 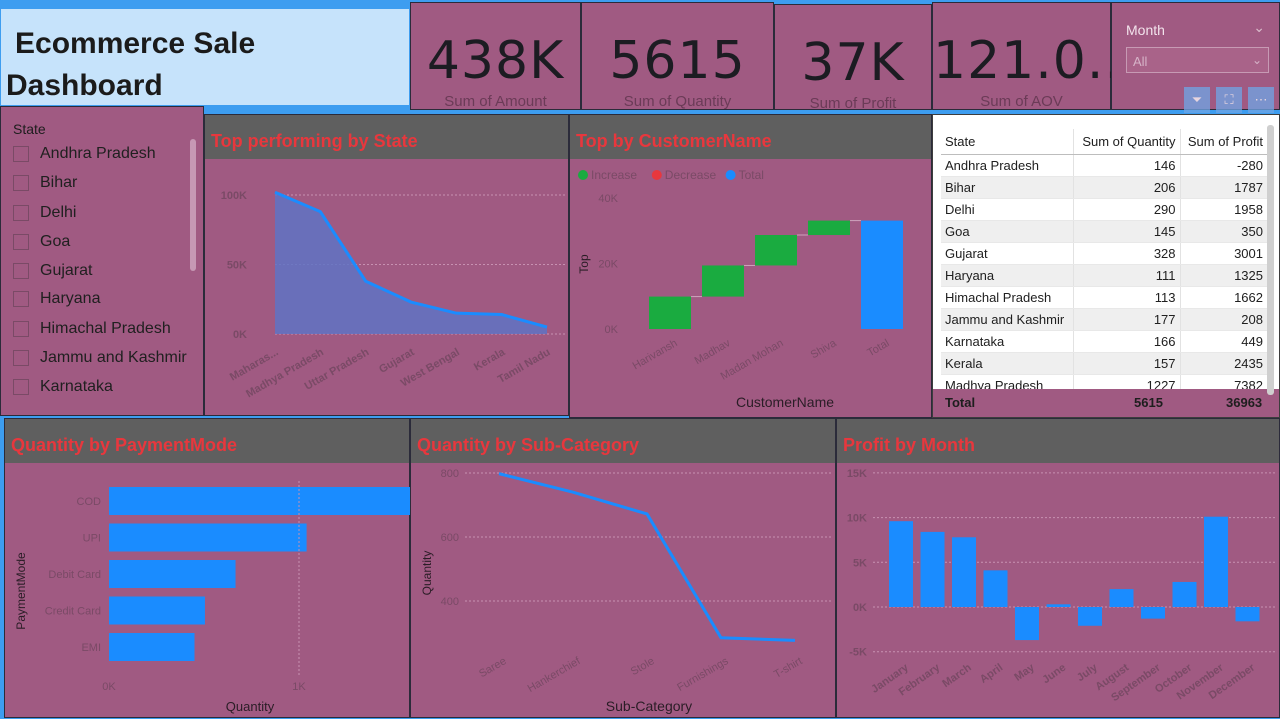 What do you see at coordinates (857, 519) in the screenshot?
I see `y-tick-label: 10K` at bounding box center [857, 519].